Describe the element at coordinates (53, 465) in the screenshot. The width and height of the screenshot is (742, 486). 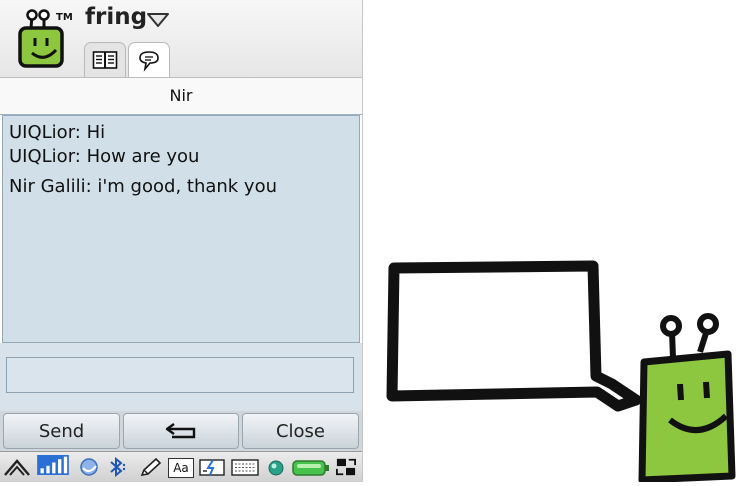
I see `signal-strength-icon` at that location.